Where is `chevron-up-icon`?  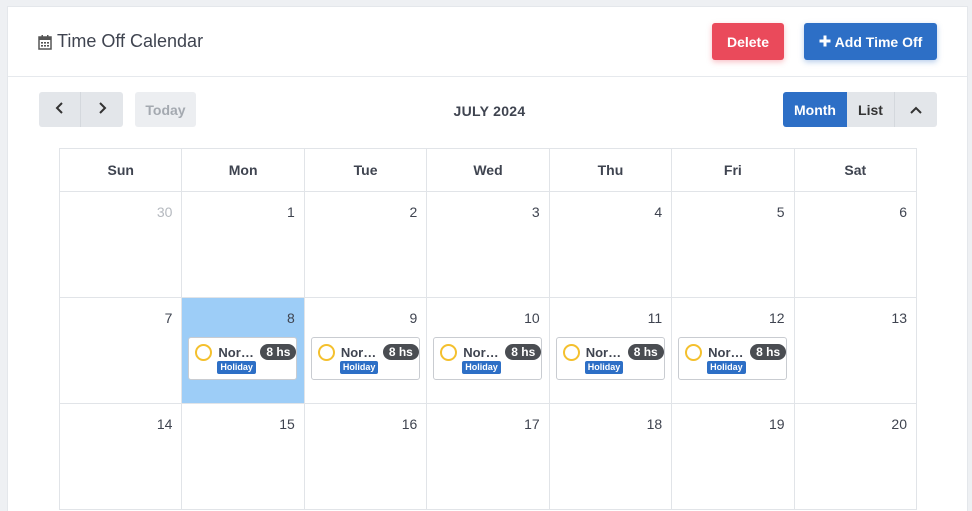
chevron-up-icon is located at coordinates (916, 110).